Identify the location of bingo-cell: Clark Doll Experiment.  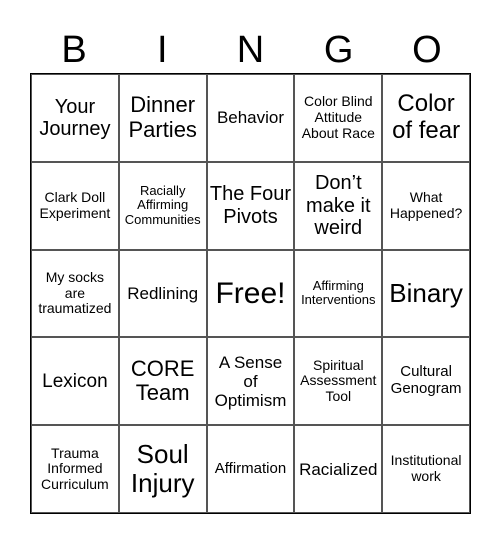
(75, 205).